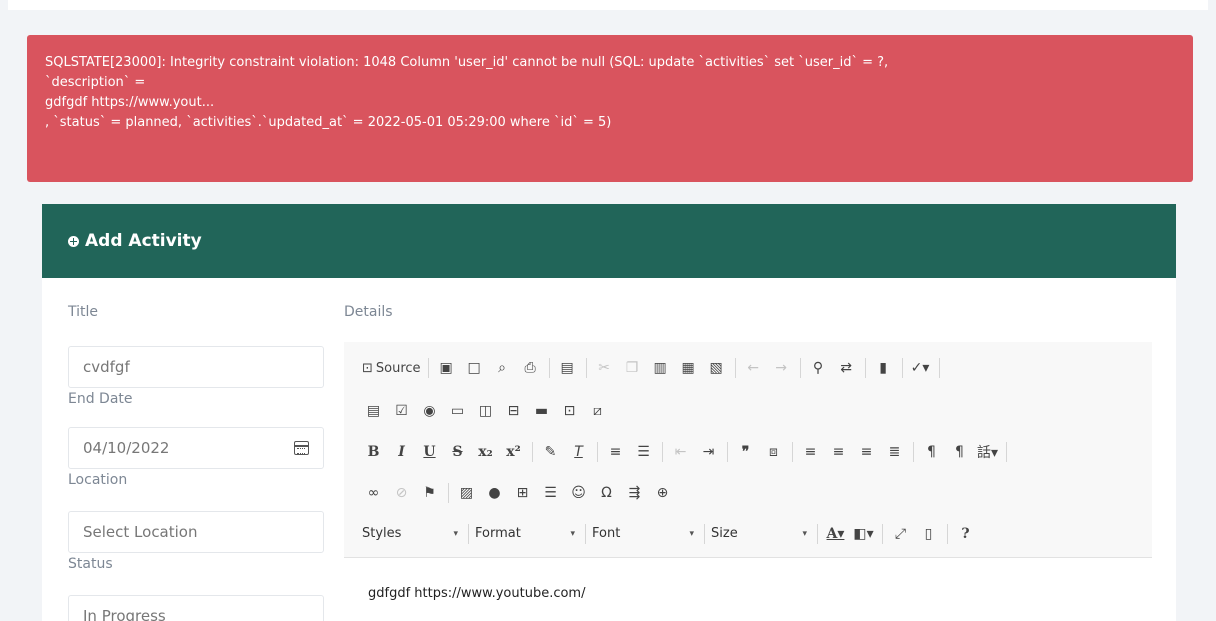  I want to click on show-blocks-icon: ▯, so click(928, 534).